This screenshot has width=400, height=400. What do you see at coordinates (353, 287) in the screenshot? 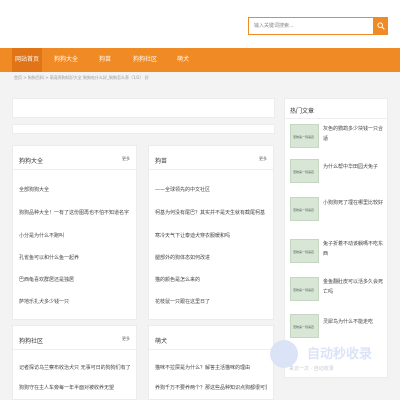
I see `sidebar-article: 金鱼翻肚皮可以活多久会死亡吗` at bounding box center [353, 287].